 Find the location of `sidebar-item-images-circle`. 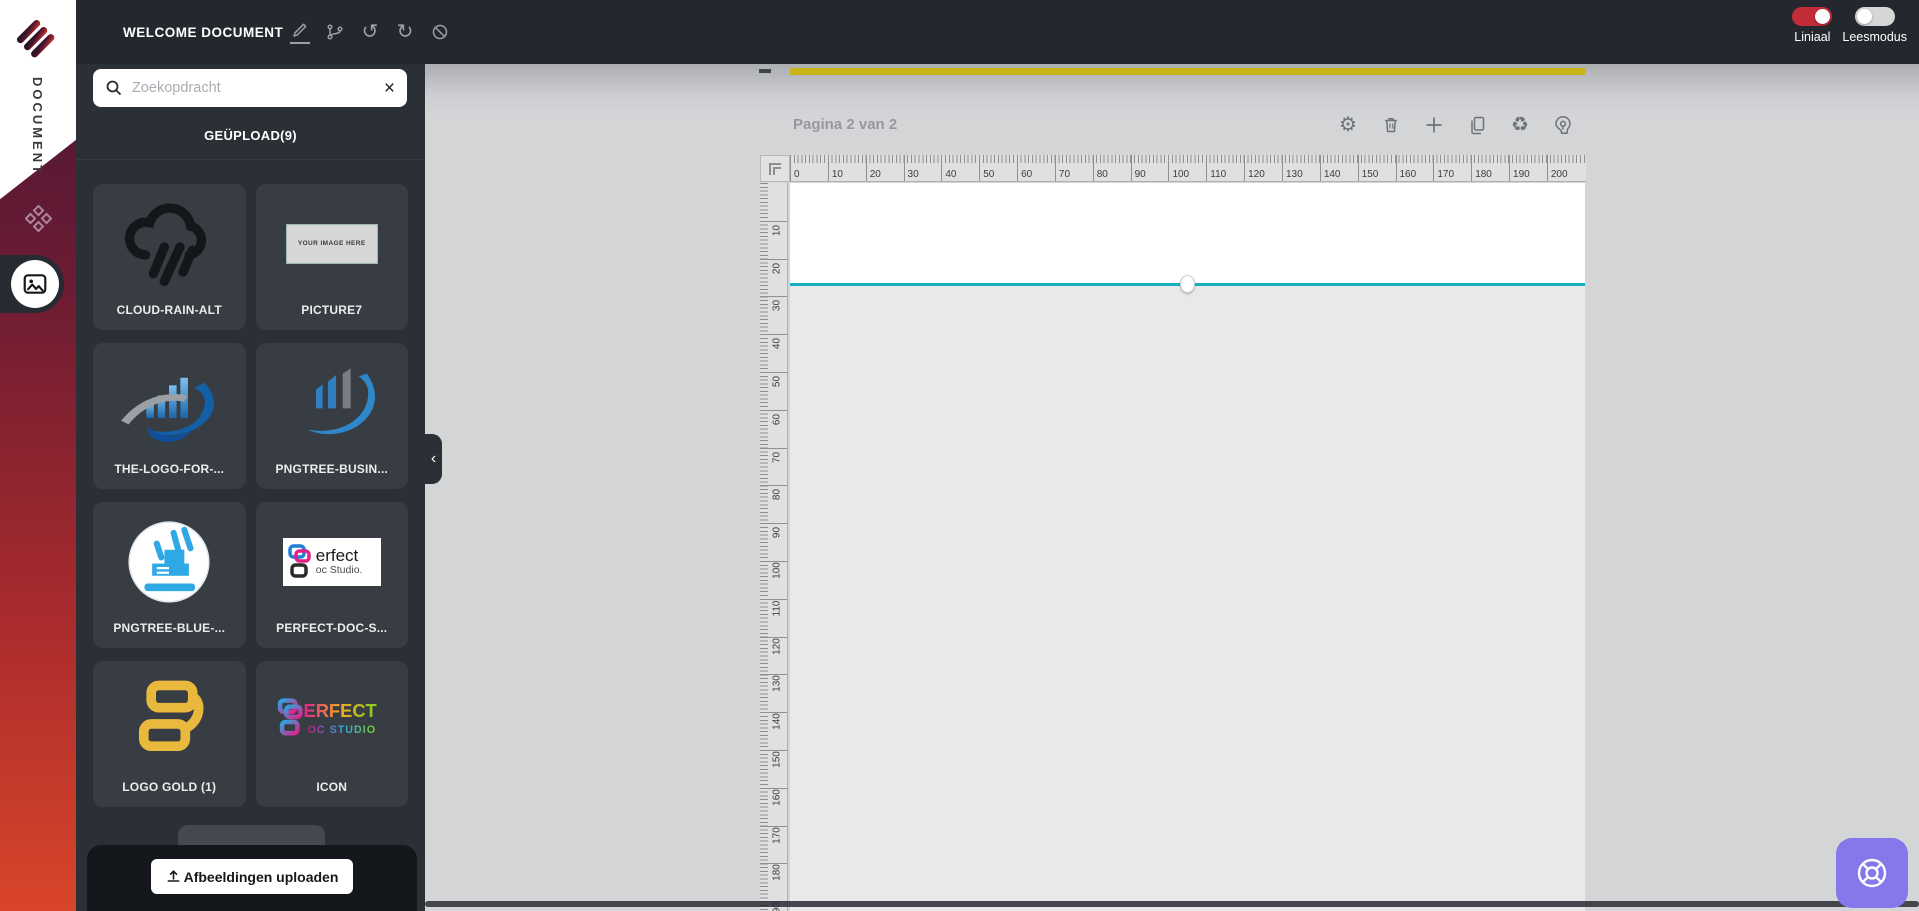

sidebar-item-images-circle is located at coordinates (35, 284).